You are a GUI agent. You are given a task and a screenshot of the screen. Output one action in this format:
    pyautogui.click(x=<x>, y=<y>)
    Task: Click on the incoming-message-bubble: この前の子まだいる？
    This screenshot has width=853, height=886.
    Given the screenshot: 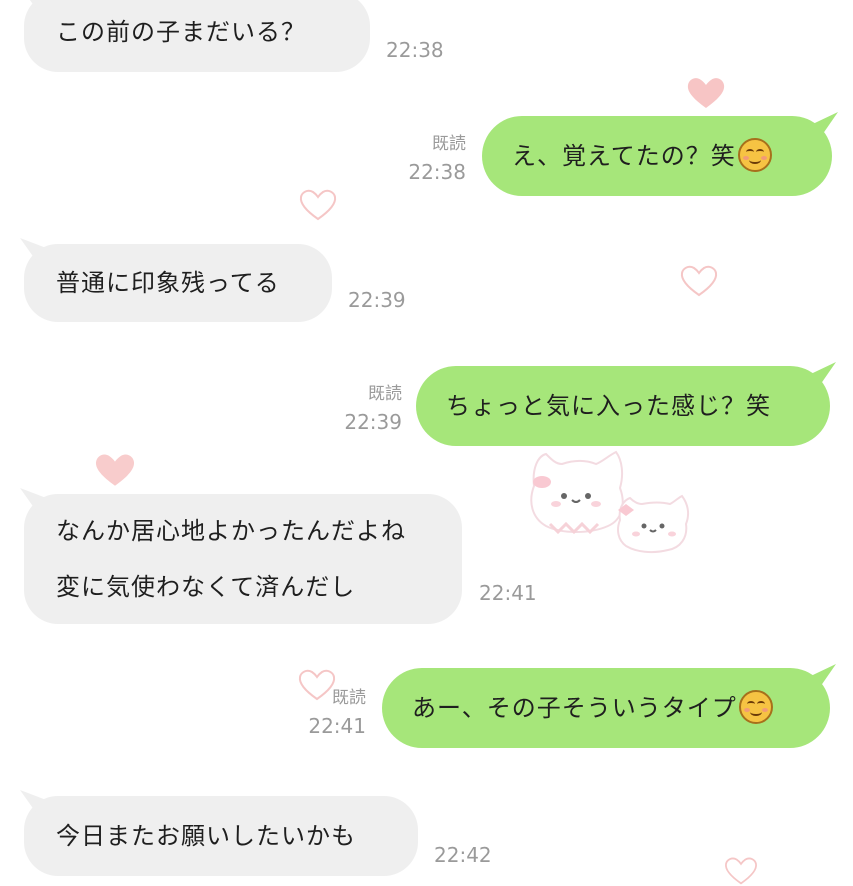 What is the action you would take?
    pyautogui.click(x=197, y=36)
    